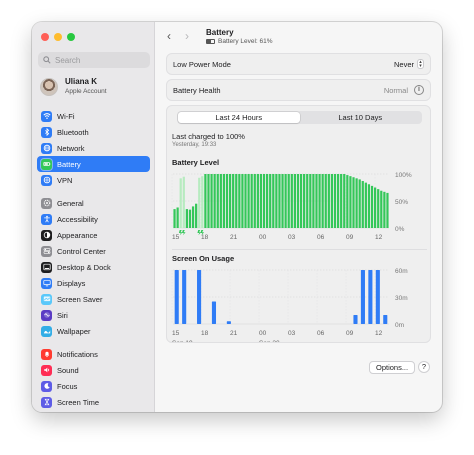  What do you see at coordinates (93, 203) in the screenshot?
I see `sidebar-item-general: General` at bounding box center [93, 203].